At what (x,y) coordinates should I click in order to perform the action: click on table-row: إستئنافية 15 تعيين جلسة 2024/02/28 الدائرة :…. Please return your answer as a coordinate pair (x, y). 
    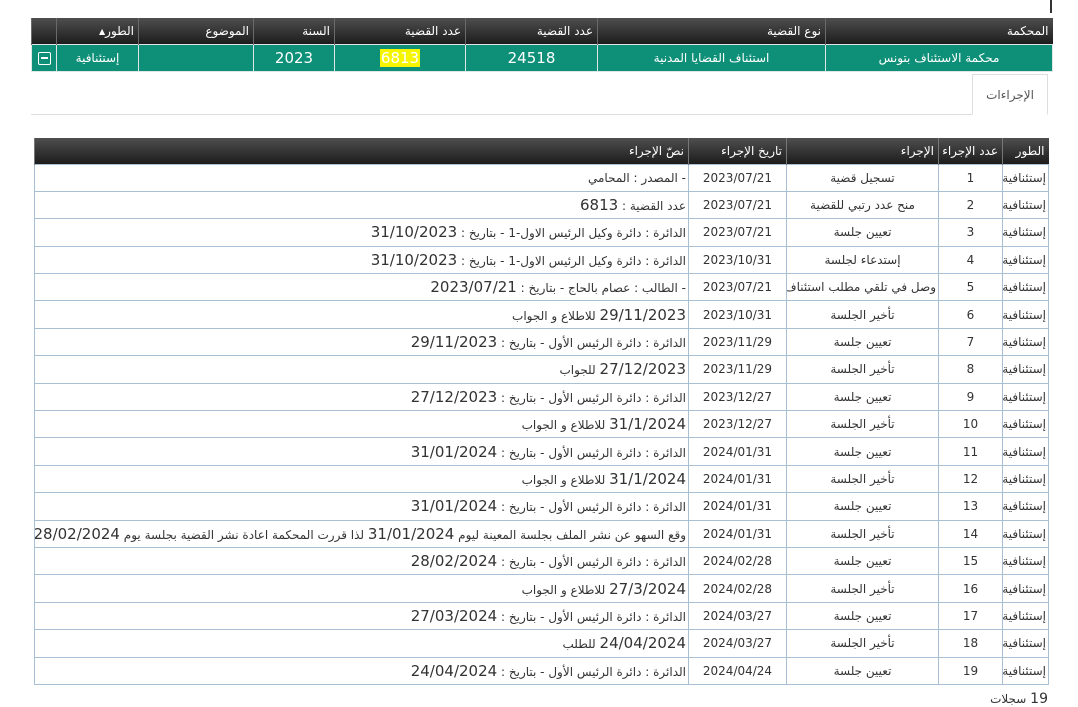
    Looking at the image, I should click on (541, 561).